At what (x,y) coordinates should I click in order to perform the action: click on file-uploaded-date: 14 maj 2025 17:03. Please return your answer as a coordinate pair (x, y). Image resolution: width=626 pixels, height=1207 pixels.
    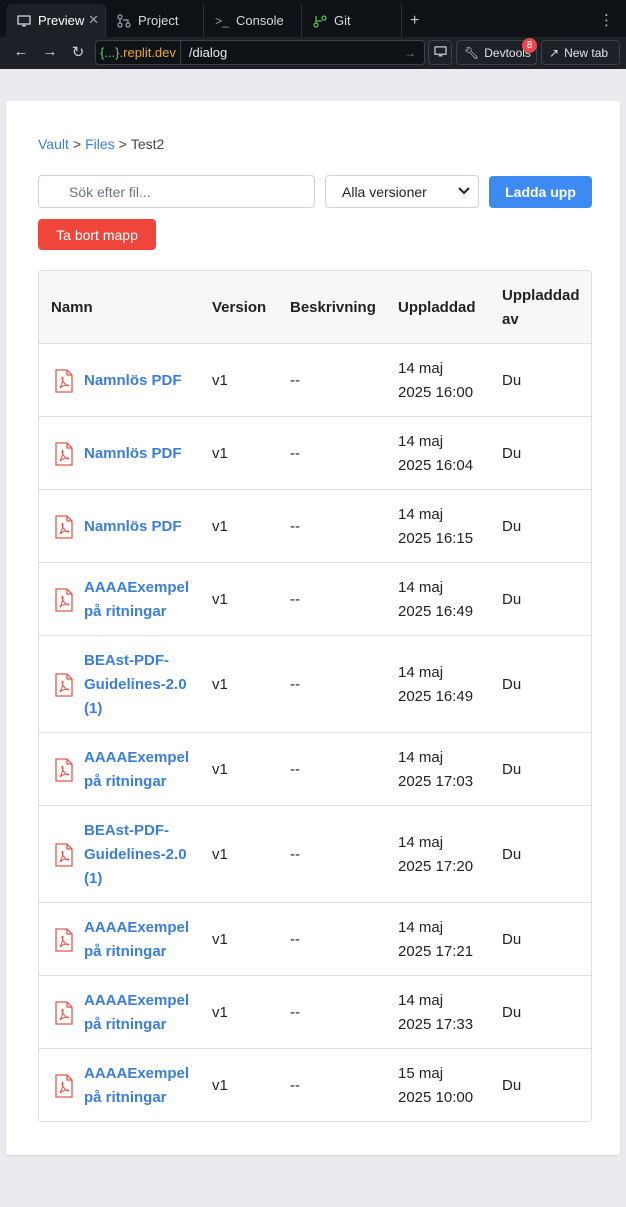
    Looking at the image, I should click on (435, 770).